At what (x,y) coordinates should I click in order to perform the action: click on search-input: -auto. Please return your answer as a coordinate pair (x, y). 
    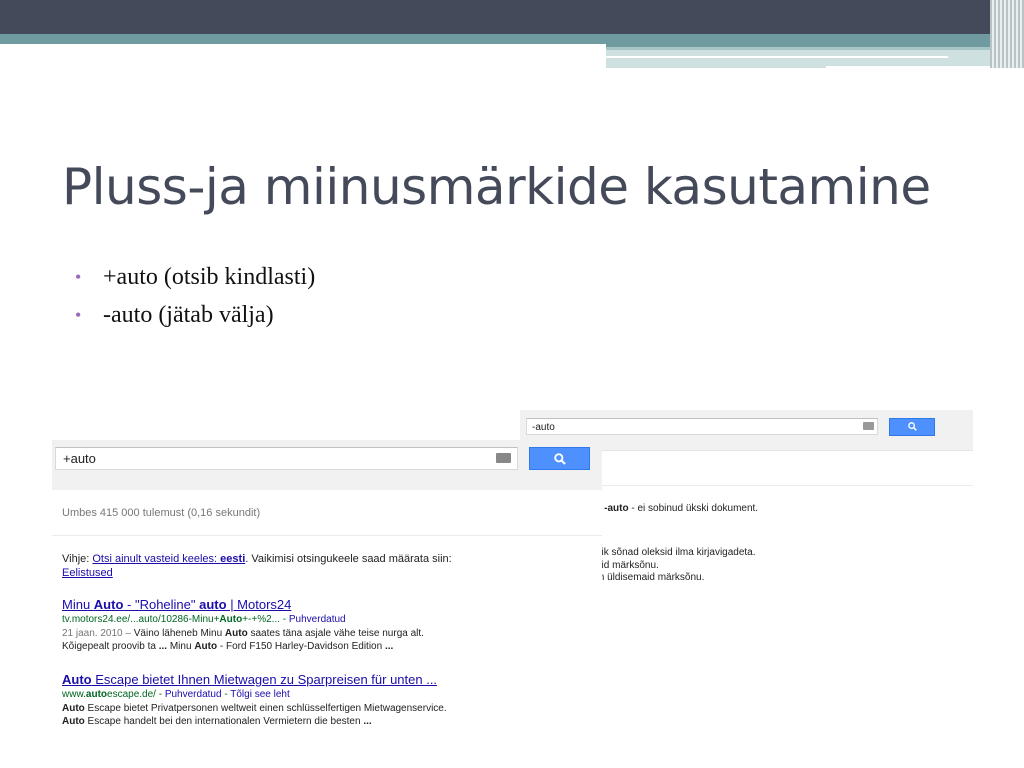
    Looking at the image, I should click on (702, 426).